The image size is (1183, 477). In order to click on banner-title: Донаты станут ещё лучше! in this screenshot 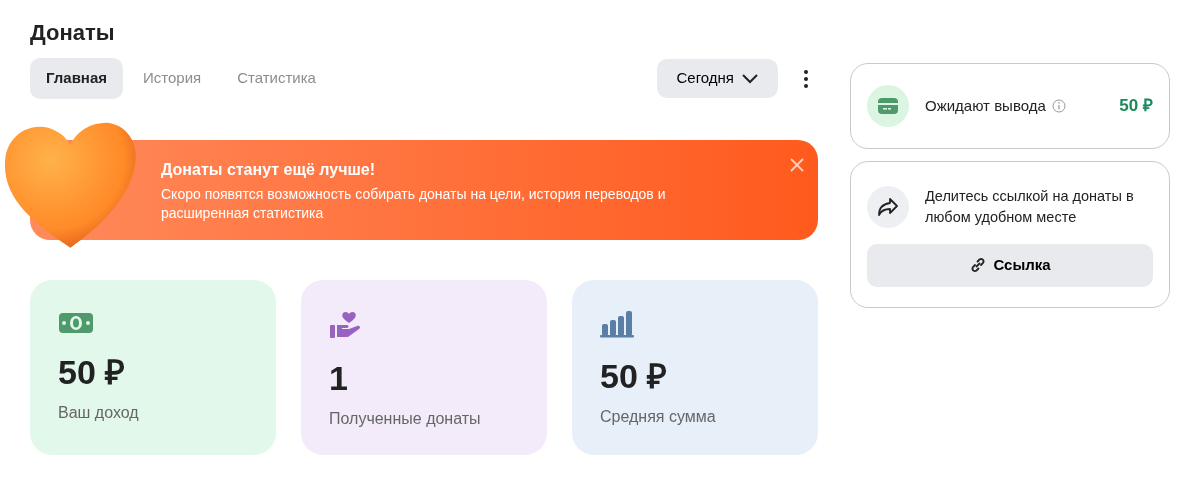, I will do `click(268, 169)`.